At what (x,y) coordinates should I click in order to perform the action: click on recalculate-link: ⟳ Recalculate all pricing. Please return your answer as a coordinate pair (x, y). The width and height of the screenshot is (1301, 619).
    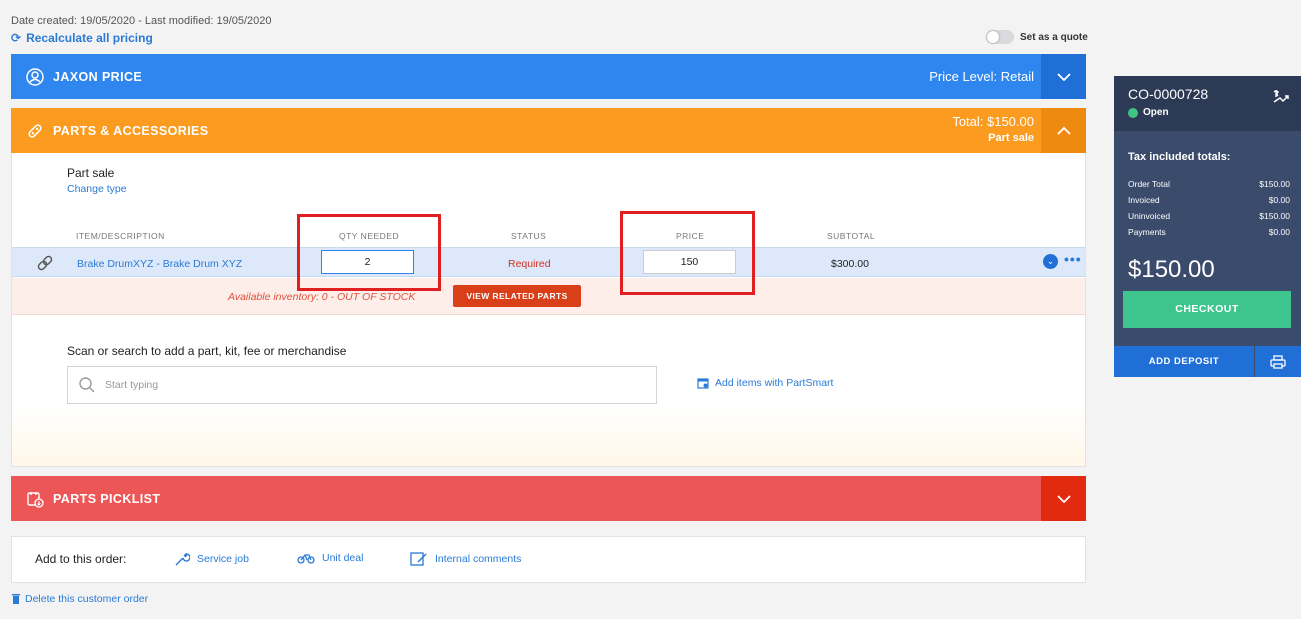
    Looking at the image, I should click on (82, 38).